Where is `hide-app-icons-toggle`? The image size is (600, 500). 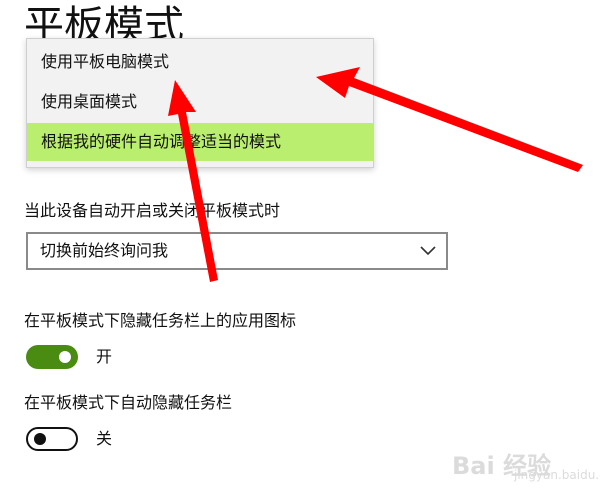 hide-app-icons-toggle is located at coordinates (52, 357).